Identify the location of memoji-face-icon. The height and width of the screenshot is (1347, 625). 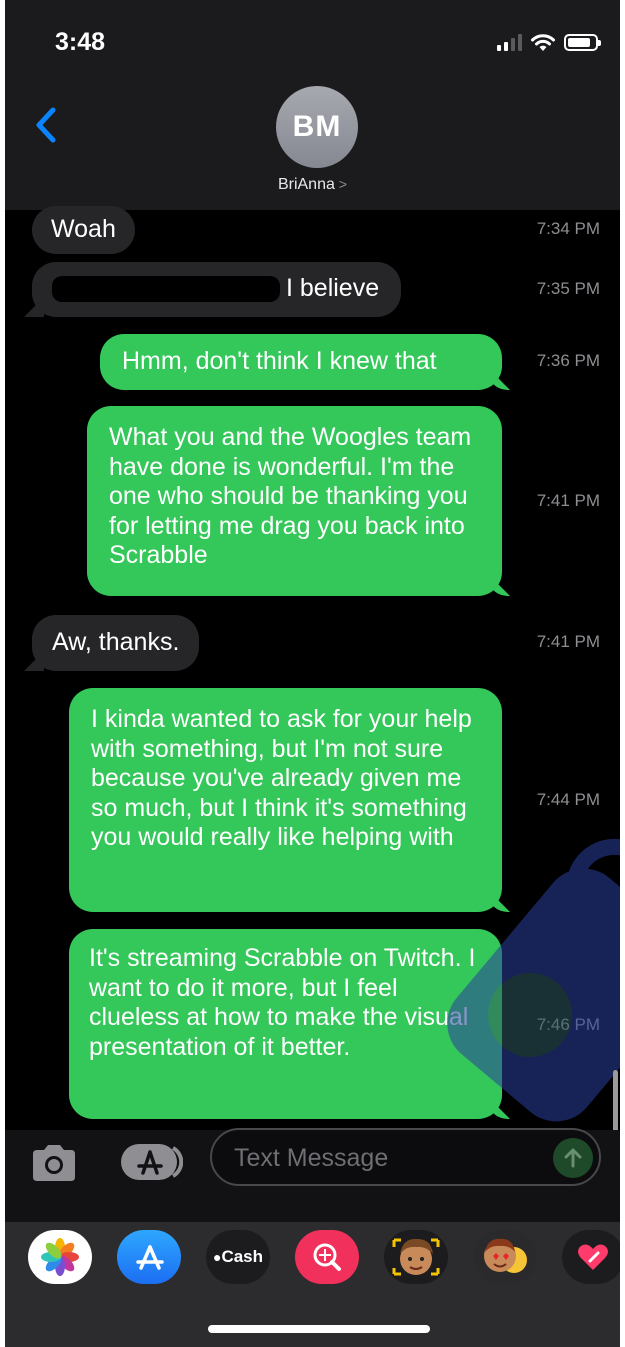
(416, 1257).